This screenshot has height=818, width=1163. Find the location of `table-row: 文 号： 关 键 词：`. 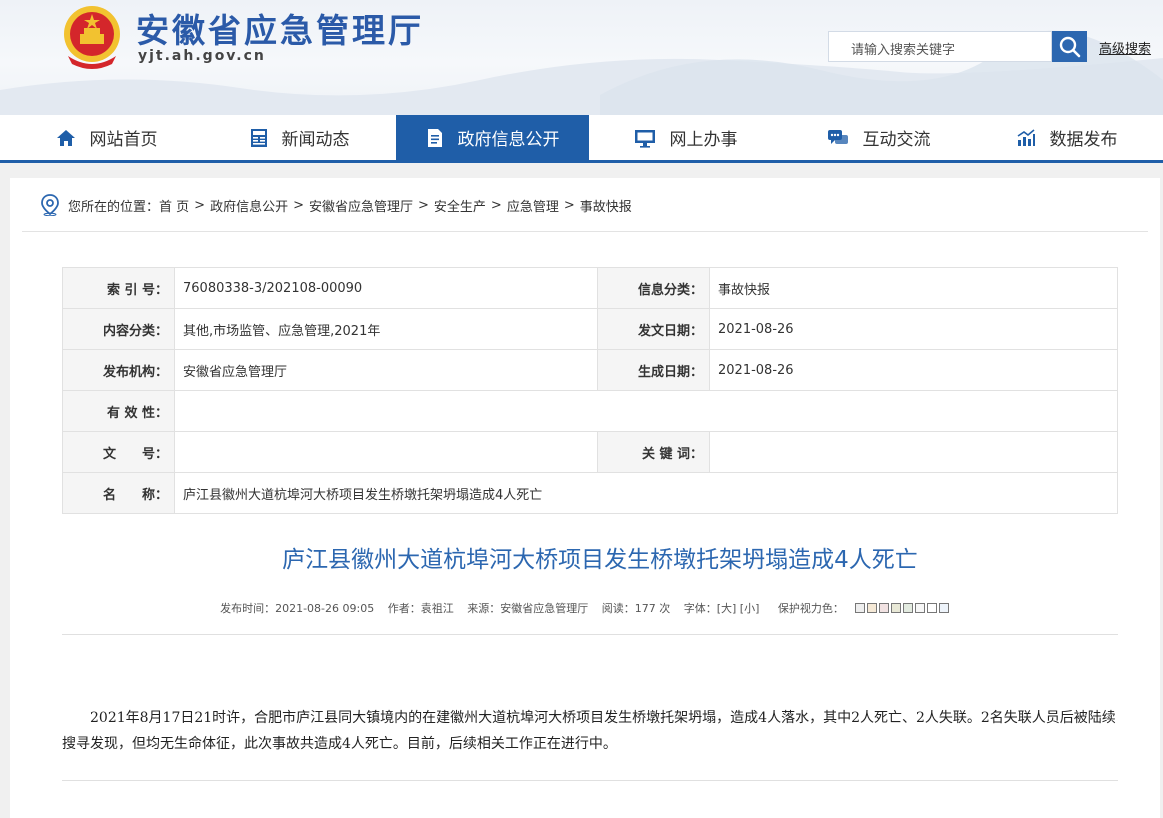

table-row: 文 号： 关 键 词： is located at coordinates (590, 452).